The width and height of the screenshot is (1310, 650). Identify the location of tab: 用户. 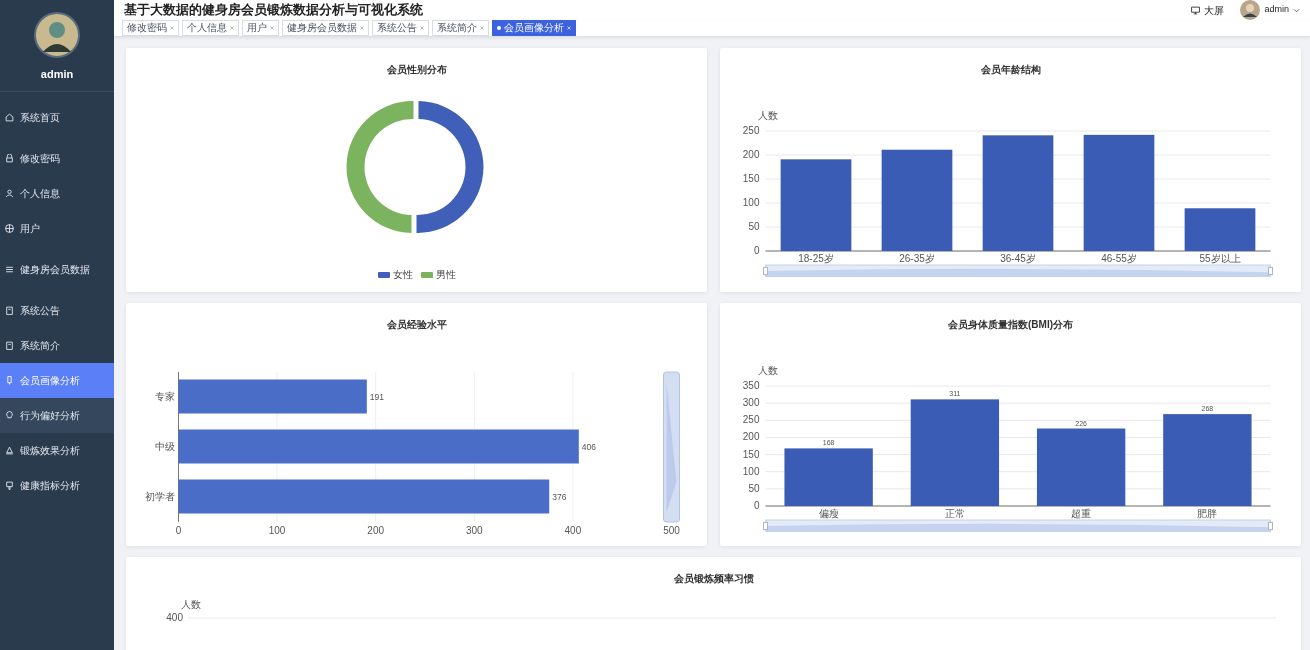
(260, 28).